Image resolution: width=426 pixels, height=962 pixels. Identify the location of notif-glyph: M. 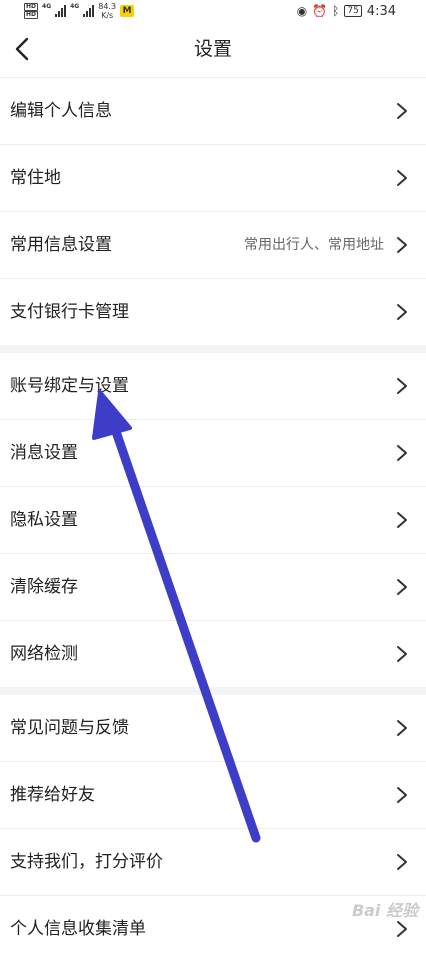
(127, 11).